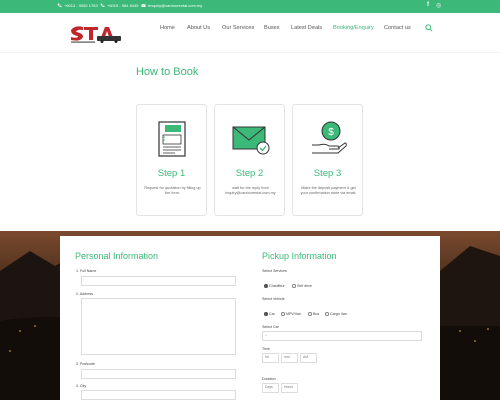 This screenshot has width=500, height=400. I want to click on radio-self-drive: Self drive, so click(302, 286).